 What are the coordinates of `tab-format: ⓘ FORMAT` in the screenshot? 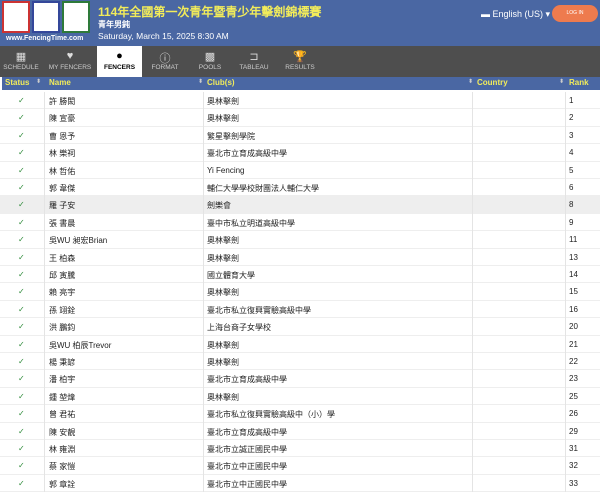 It's located at (165, 61).